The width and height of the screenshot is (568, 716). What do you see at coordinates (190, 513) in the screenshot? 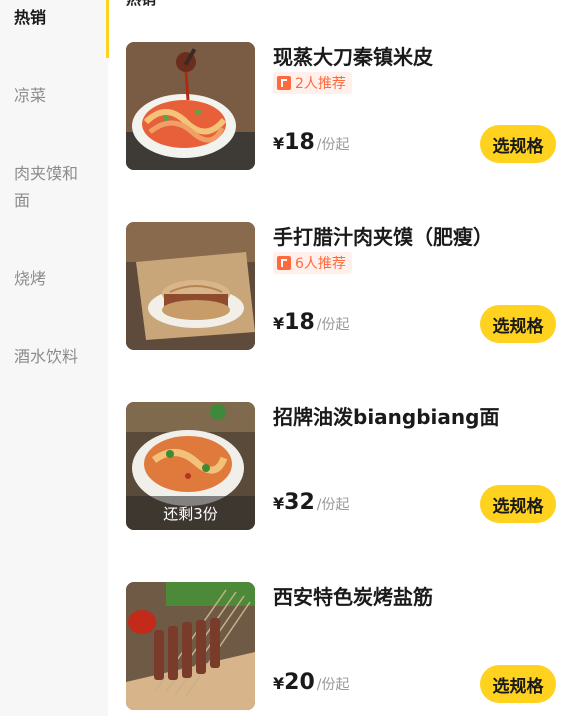
I see `stock-remaining: 还剩3份` at bounding box center [190, 513].